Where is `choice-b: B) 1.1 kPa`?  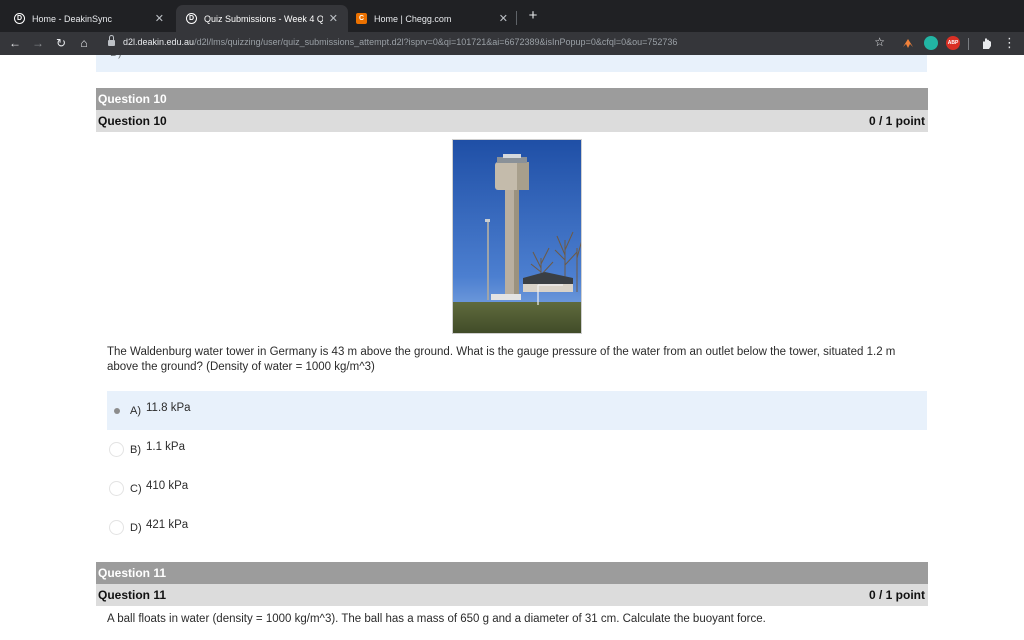
choice-b: B) 1.1 kPa is located at coordinates (517, 449).